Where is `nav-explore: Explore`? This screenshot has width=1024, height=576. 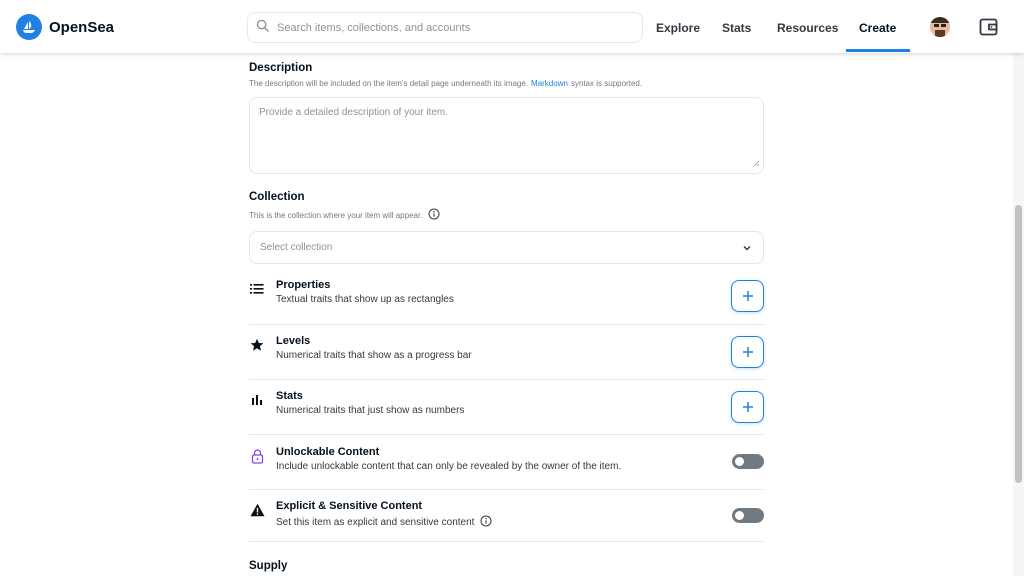 nav-explore: Explore is located at coordinates (678, 28).